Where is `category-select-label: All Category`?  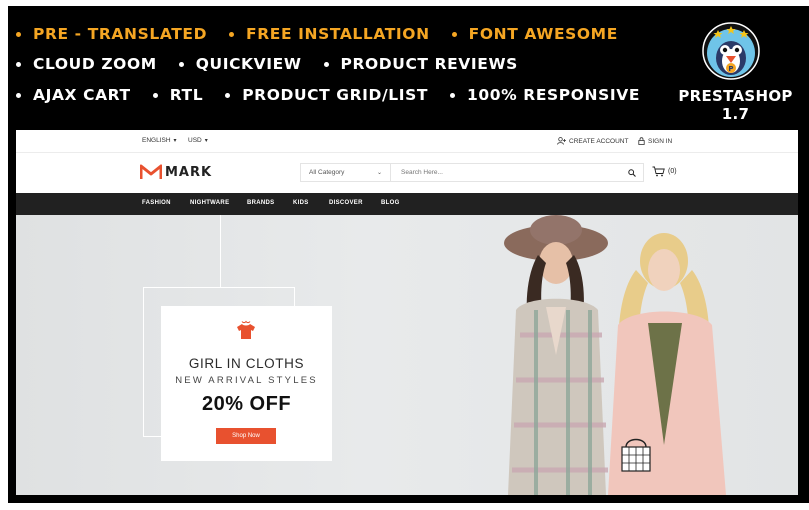
category-select-label: All Category is located at coordinates (327, 172).